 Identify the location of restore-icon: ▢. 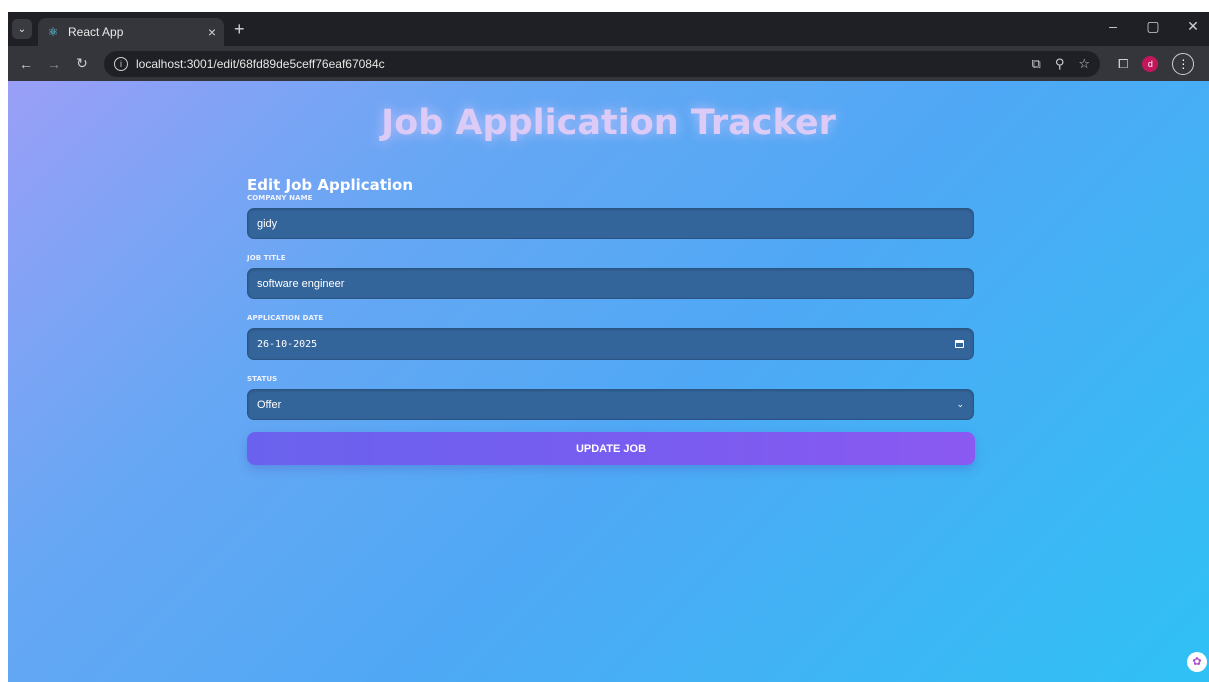
(1153, 26).